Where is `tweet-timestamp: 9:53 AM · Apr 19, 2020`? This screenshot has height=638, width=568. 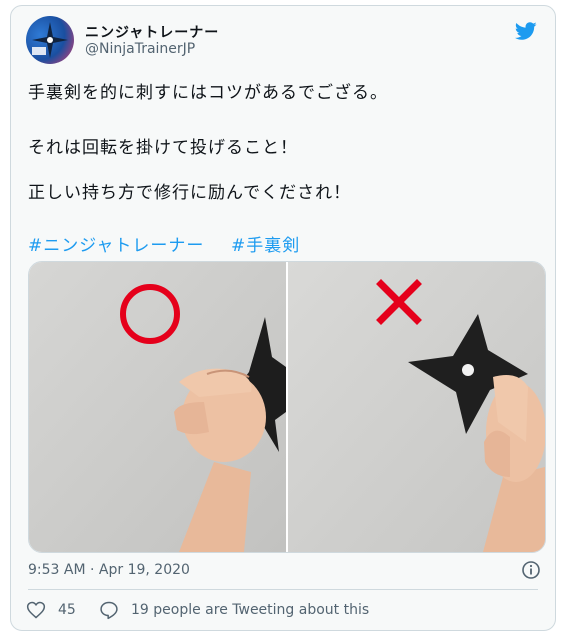 tweet-timestamp: 9:53 AM · Apr 19, 2020 is located at coordinates (109, 570).